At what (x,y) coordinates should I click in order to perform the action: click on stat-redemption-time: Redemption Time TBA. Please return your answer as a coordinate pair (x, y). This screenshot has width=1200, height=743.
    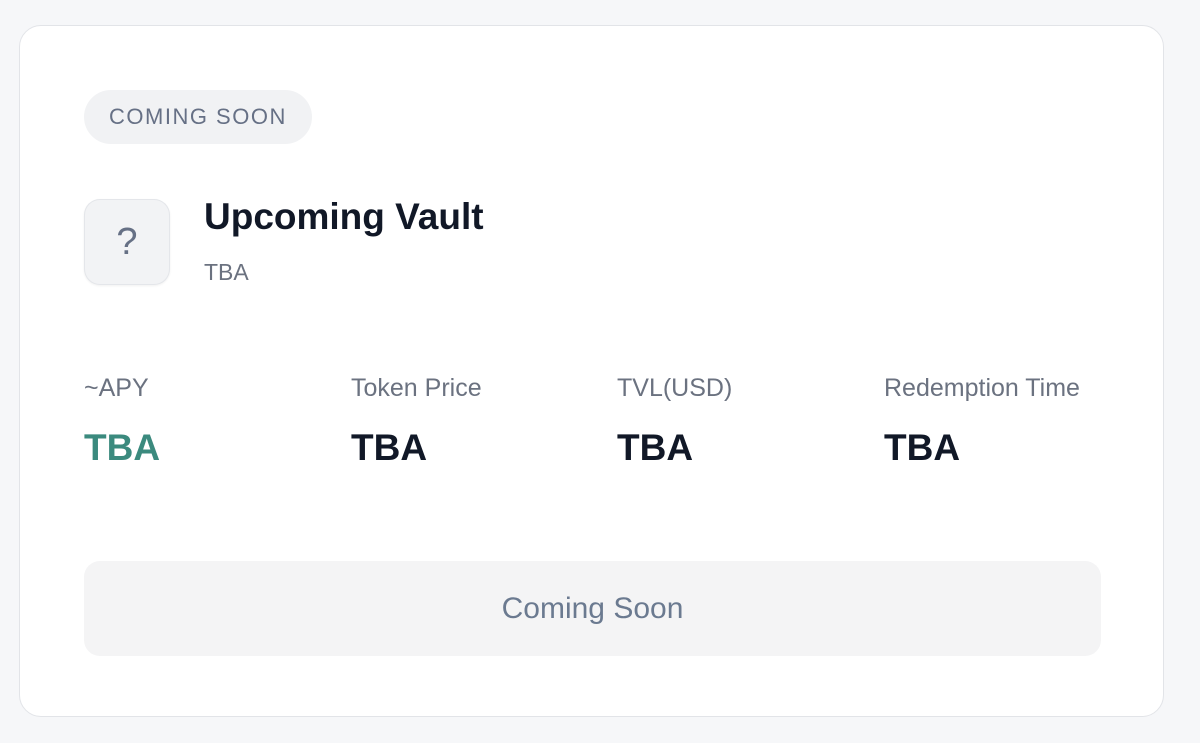
    Looking at the image, I should click on (982, 421).